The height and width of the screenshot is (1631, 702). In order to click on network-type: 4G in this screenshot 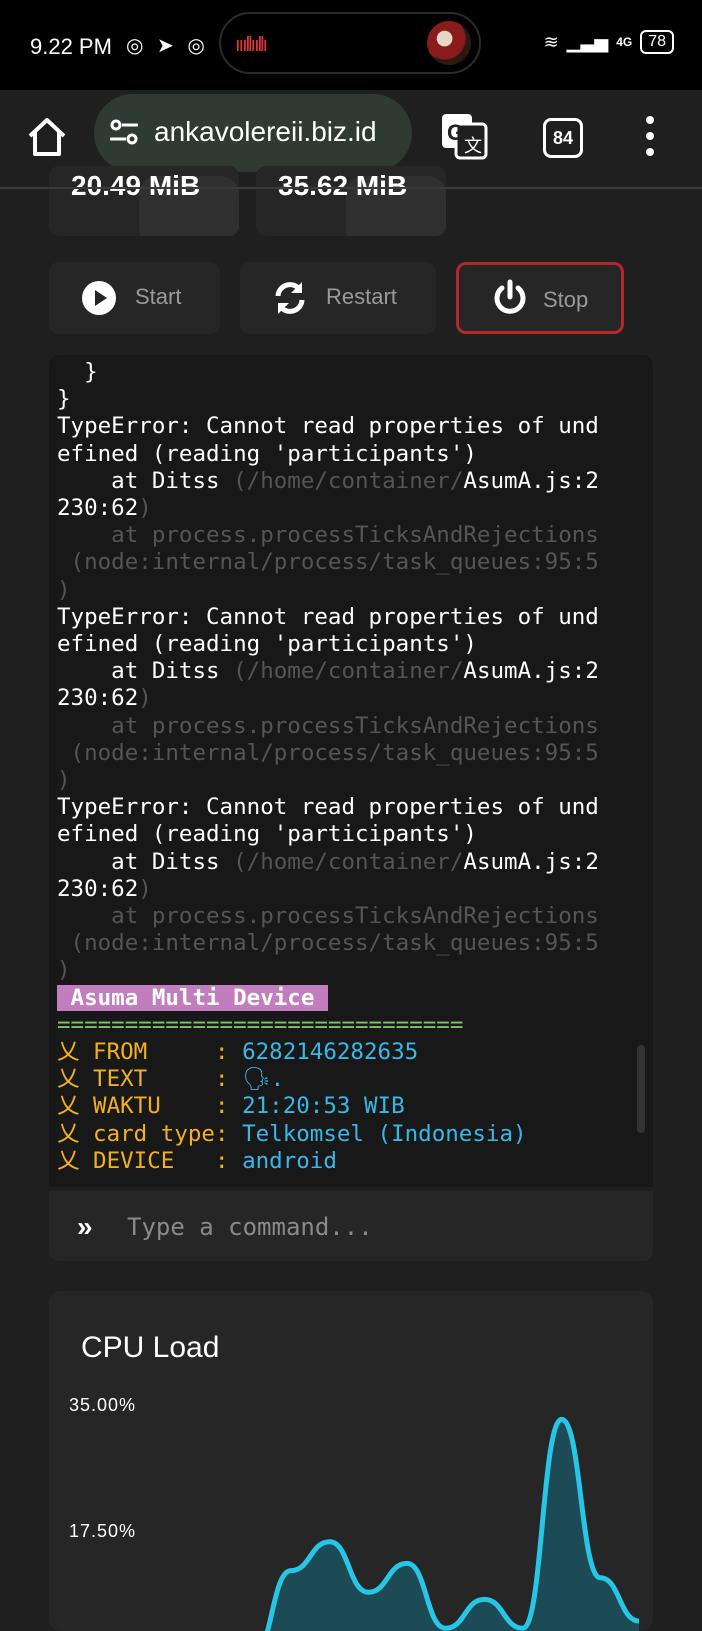, I will do `click(624, 42)`.